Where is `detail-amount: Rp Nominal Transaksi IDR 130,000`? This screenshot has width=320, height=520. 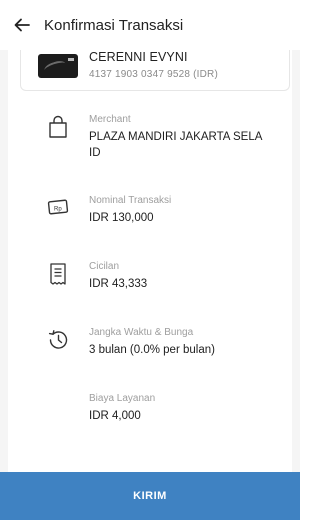 detail-amount: Rp Nominal Transaksi IDR 130,000 is located at coordinates (158, 221).